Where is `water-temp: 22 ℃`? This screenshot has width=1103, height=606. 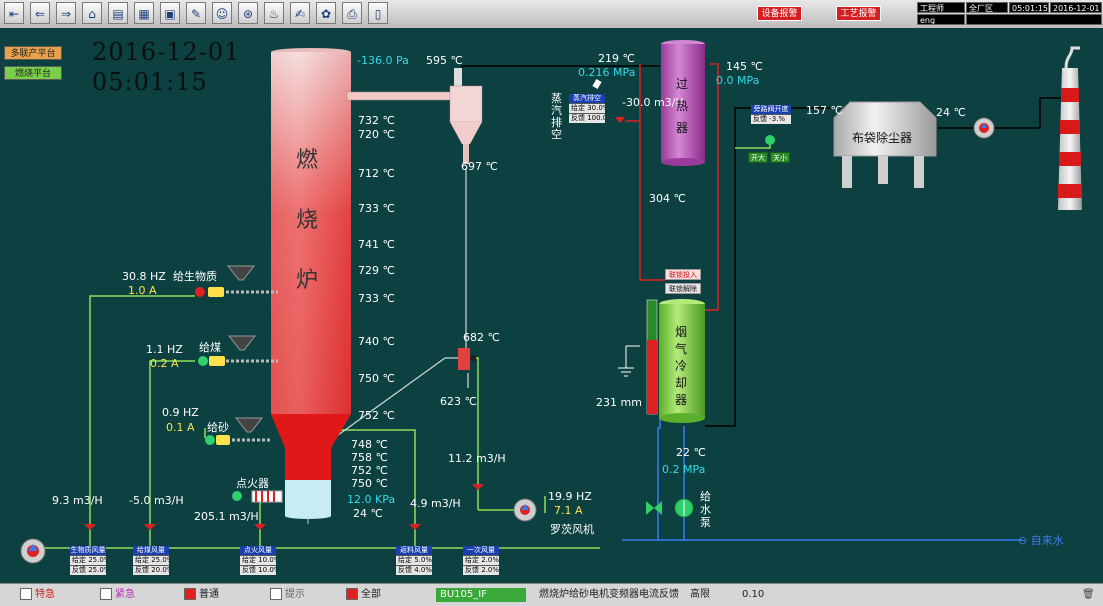
water-temp: 22 ℃ is located at coordinates (691, 452).